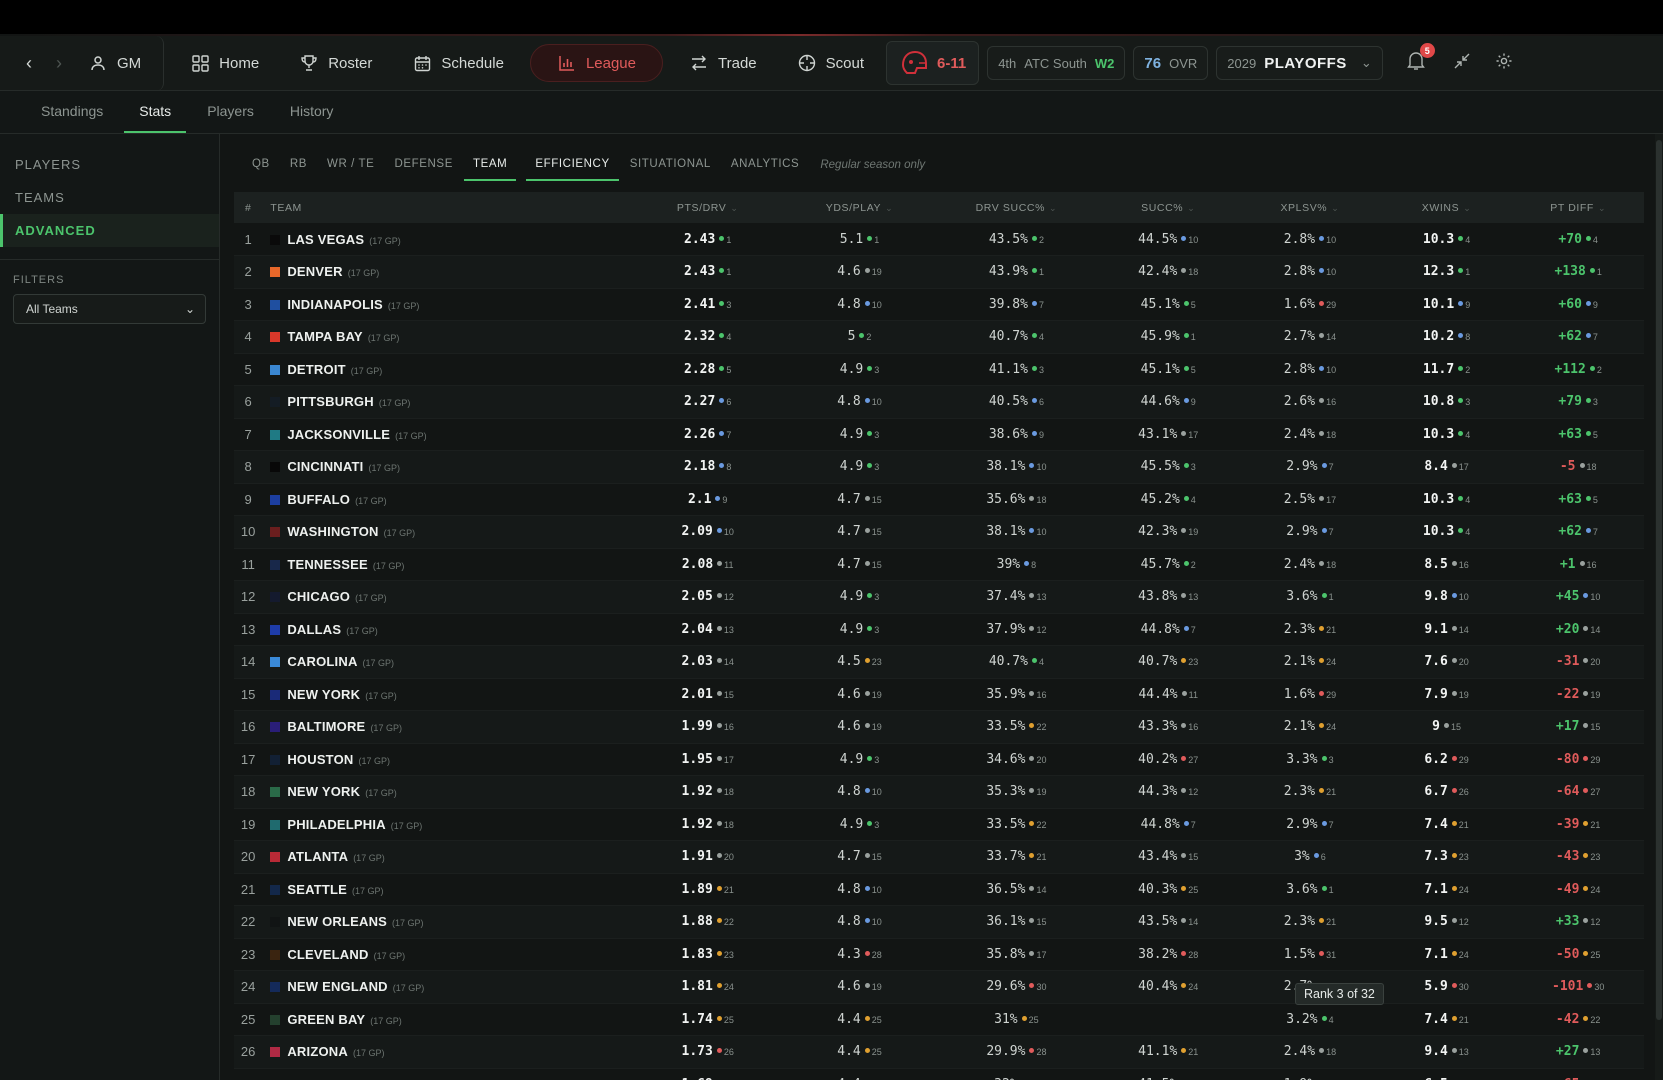  I want to click on tab-stats: Stats, so click(155, 118).